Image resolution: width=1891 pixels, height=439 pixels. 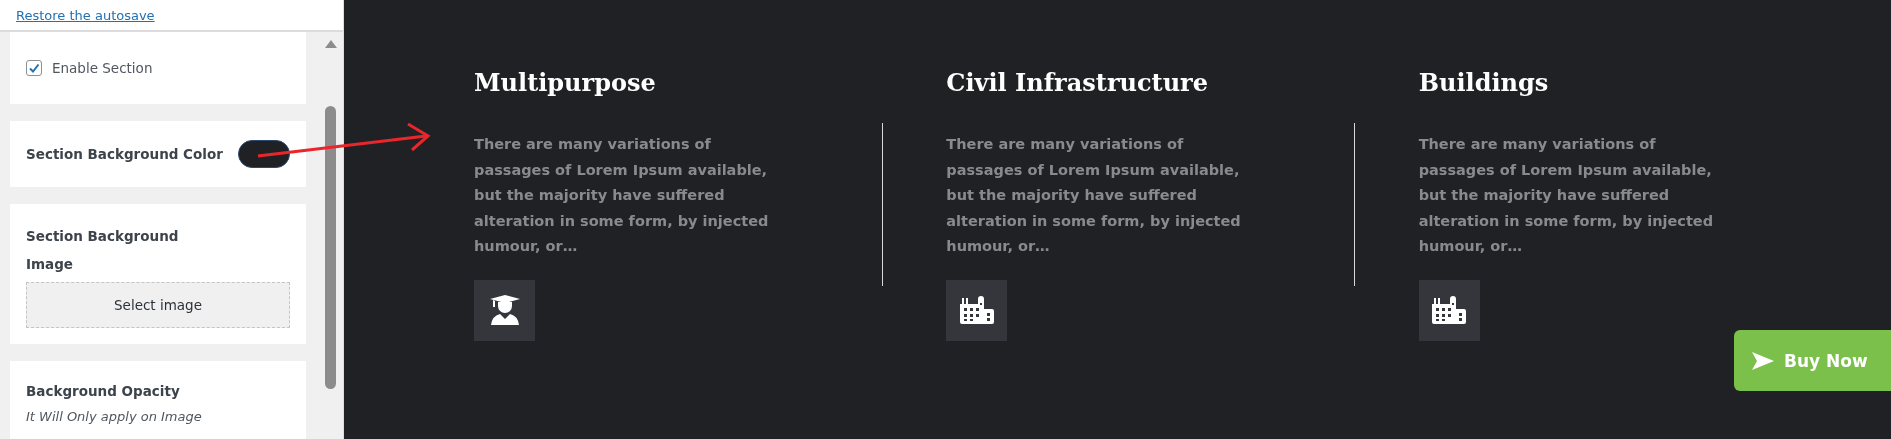 I want to click on send-icon, so click(x=1763, y=360).